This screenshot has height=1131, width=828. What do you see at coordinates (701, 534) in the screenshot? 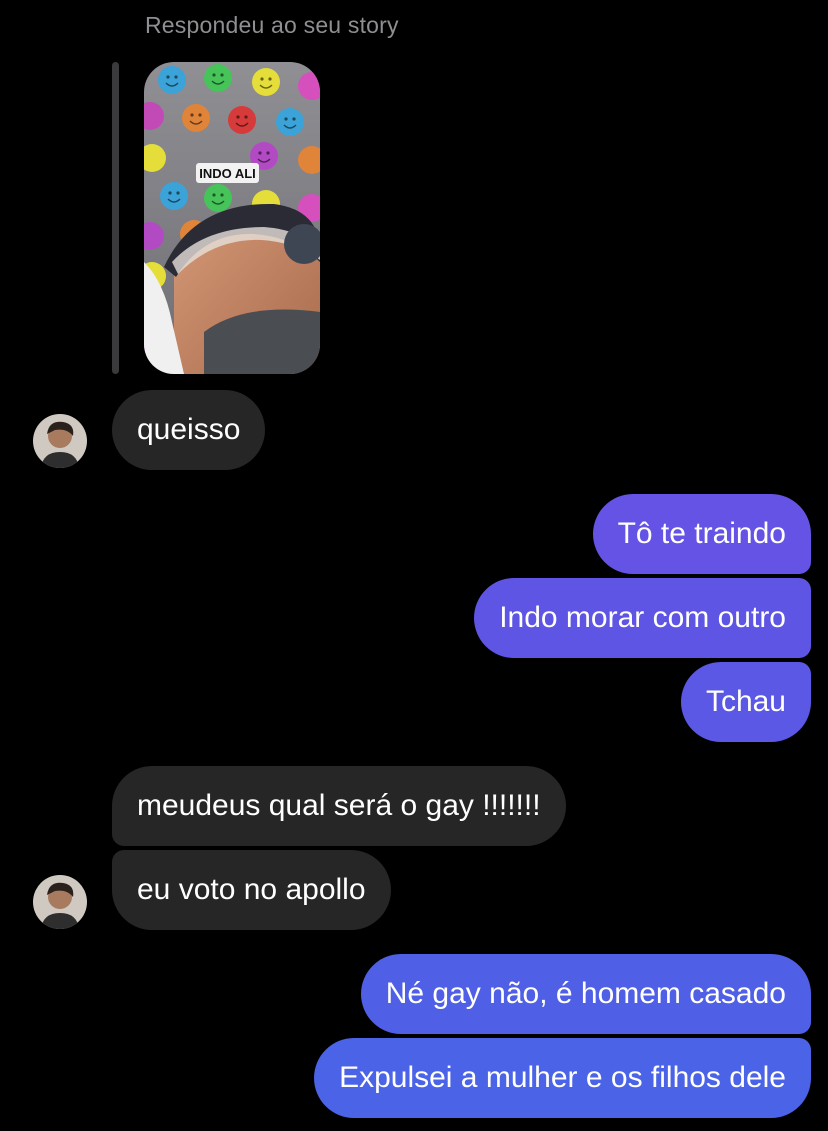
I see `message-bubble: Tô te traindo` at bounding box center [701, 534].